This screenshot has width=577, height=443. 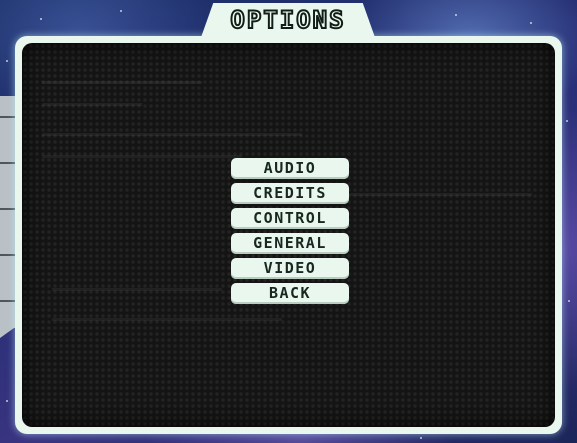 I want to click on video-button: VIDEO, so click(x=290, y=268).